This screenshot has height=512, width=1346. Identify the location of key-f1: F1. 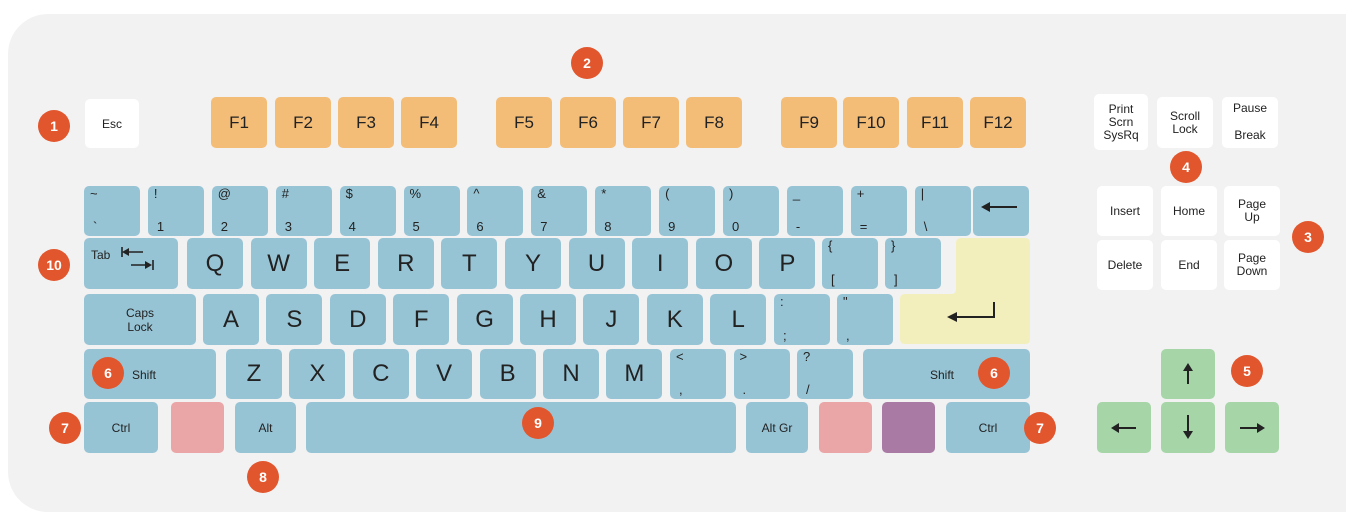
(239, 122).